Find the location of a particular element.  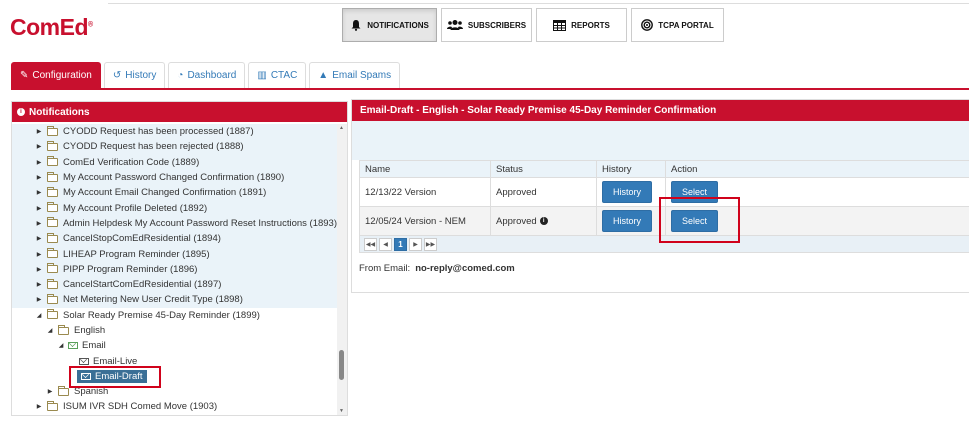

first-page-icon: ◀◀ is located at coordinates (370, 244).